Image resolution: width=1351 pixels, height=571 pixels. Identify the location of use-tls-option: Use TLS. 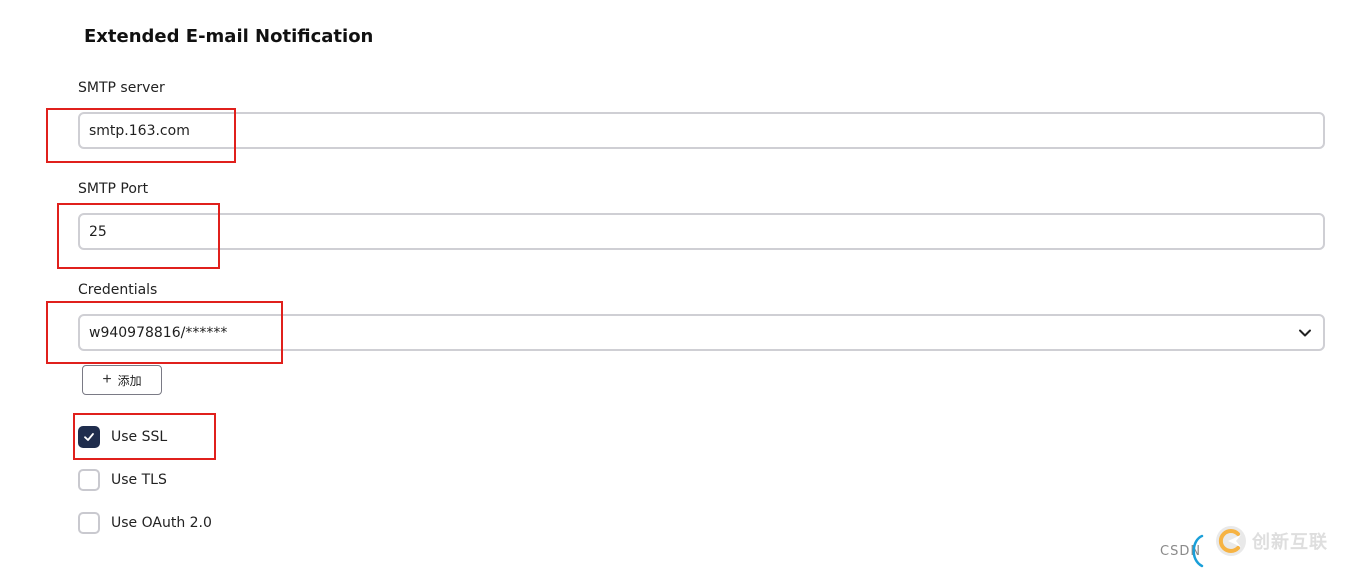
(122, 480).